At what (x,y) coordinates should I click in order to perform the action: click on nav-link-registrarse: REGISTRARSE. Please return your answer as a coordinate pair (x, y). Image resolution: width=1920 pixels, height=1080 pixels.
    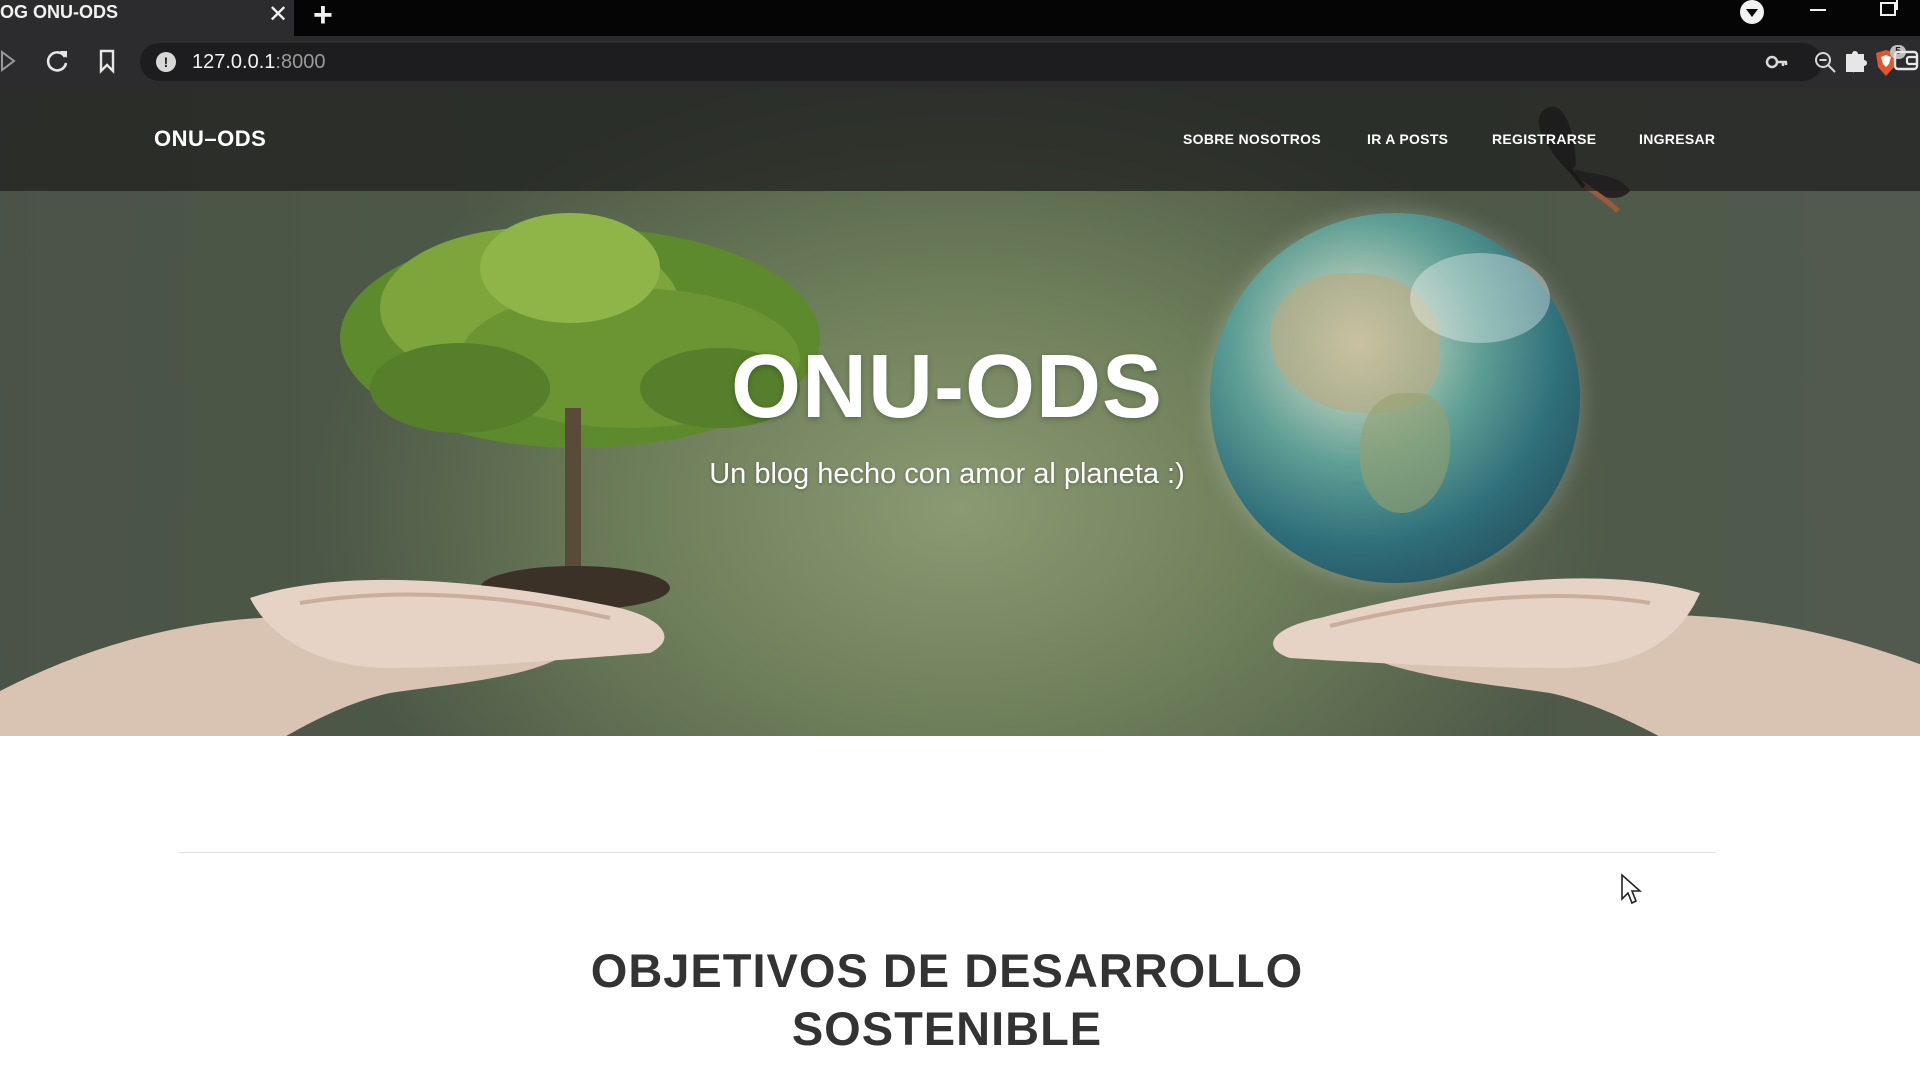
    Looking at the image, I should click on (1544, 139).